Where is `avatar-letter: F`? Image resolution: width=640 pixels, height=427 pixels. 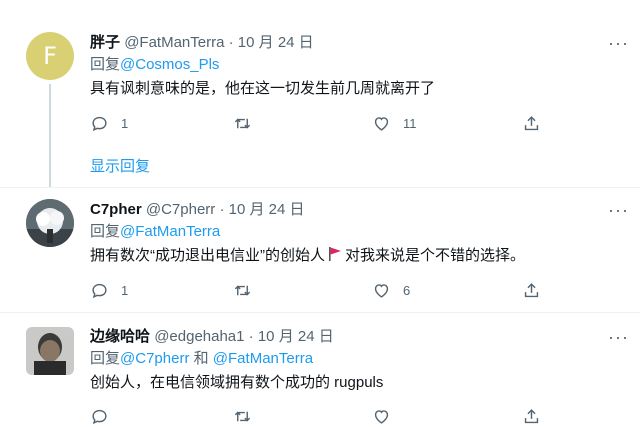 avatar-letter: F is located at coordinates (50, 56).